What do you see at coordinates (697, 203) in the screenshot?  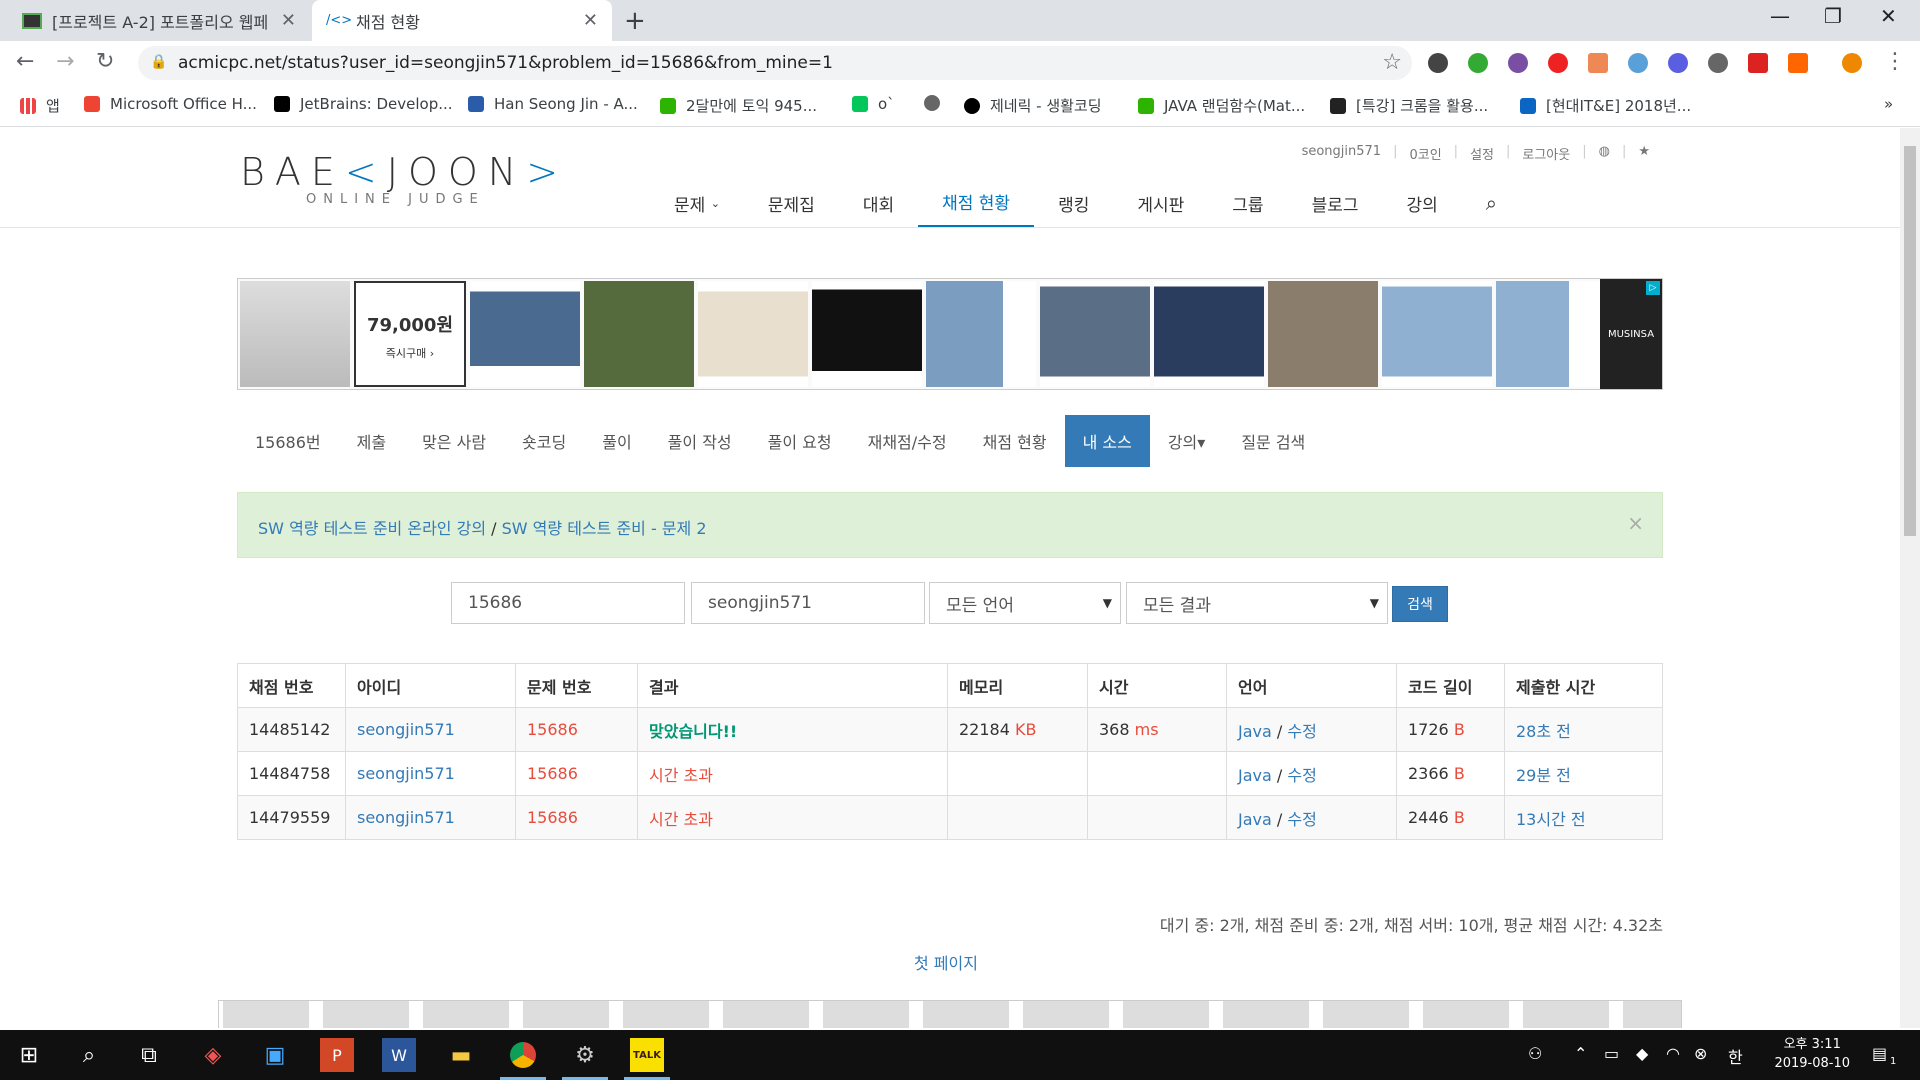 I see `nav-problems: 문제 ⌄` at bounding box center [697, 203].